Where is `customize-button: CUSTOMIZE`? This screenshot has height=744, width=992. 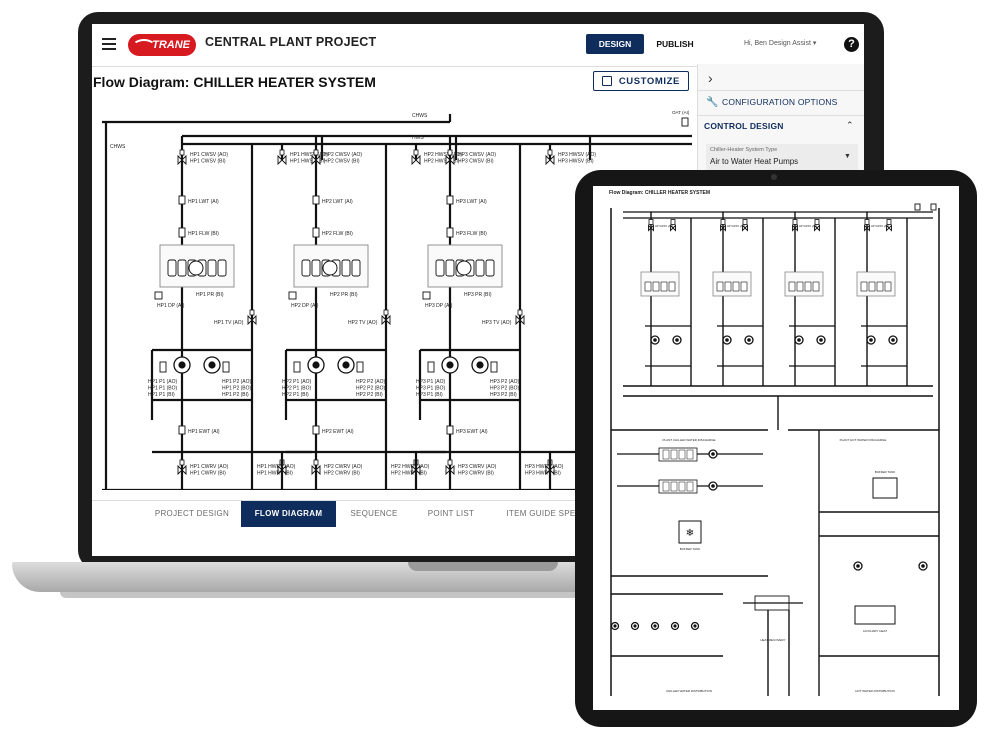 customize-button: CUSTOMIZE is located at coordinates (641, 81).